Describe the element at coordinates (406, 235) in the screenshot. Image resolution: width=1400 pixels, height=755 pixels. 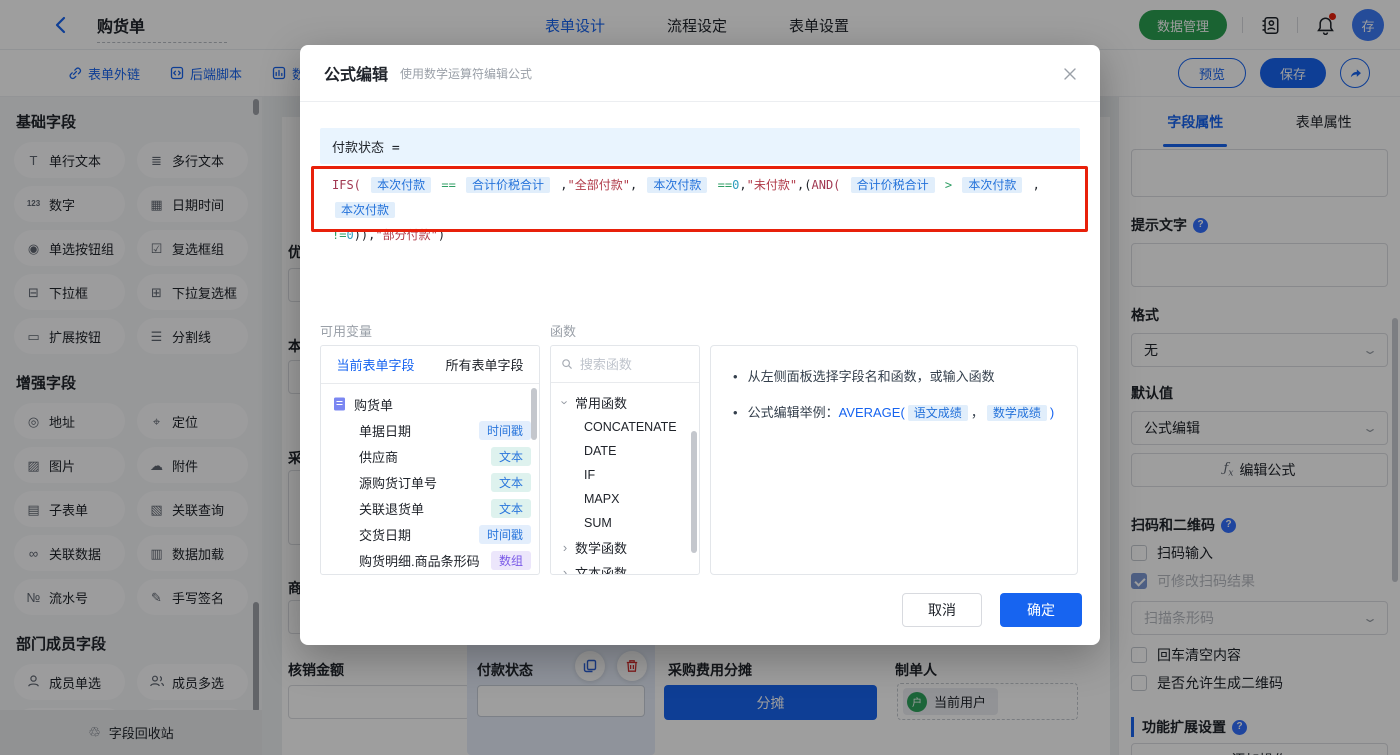
I see `formula-token: "部分付款"` at that location.